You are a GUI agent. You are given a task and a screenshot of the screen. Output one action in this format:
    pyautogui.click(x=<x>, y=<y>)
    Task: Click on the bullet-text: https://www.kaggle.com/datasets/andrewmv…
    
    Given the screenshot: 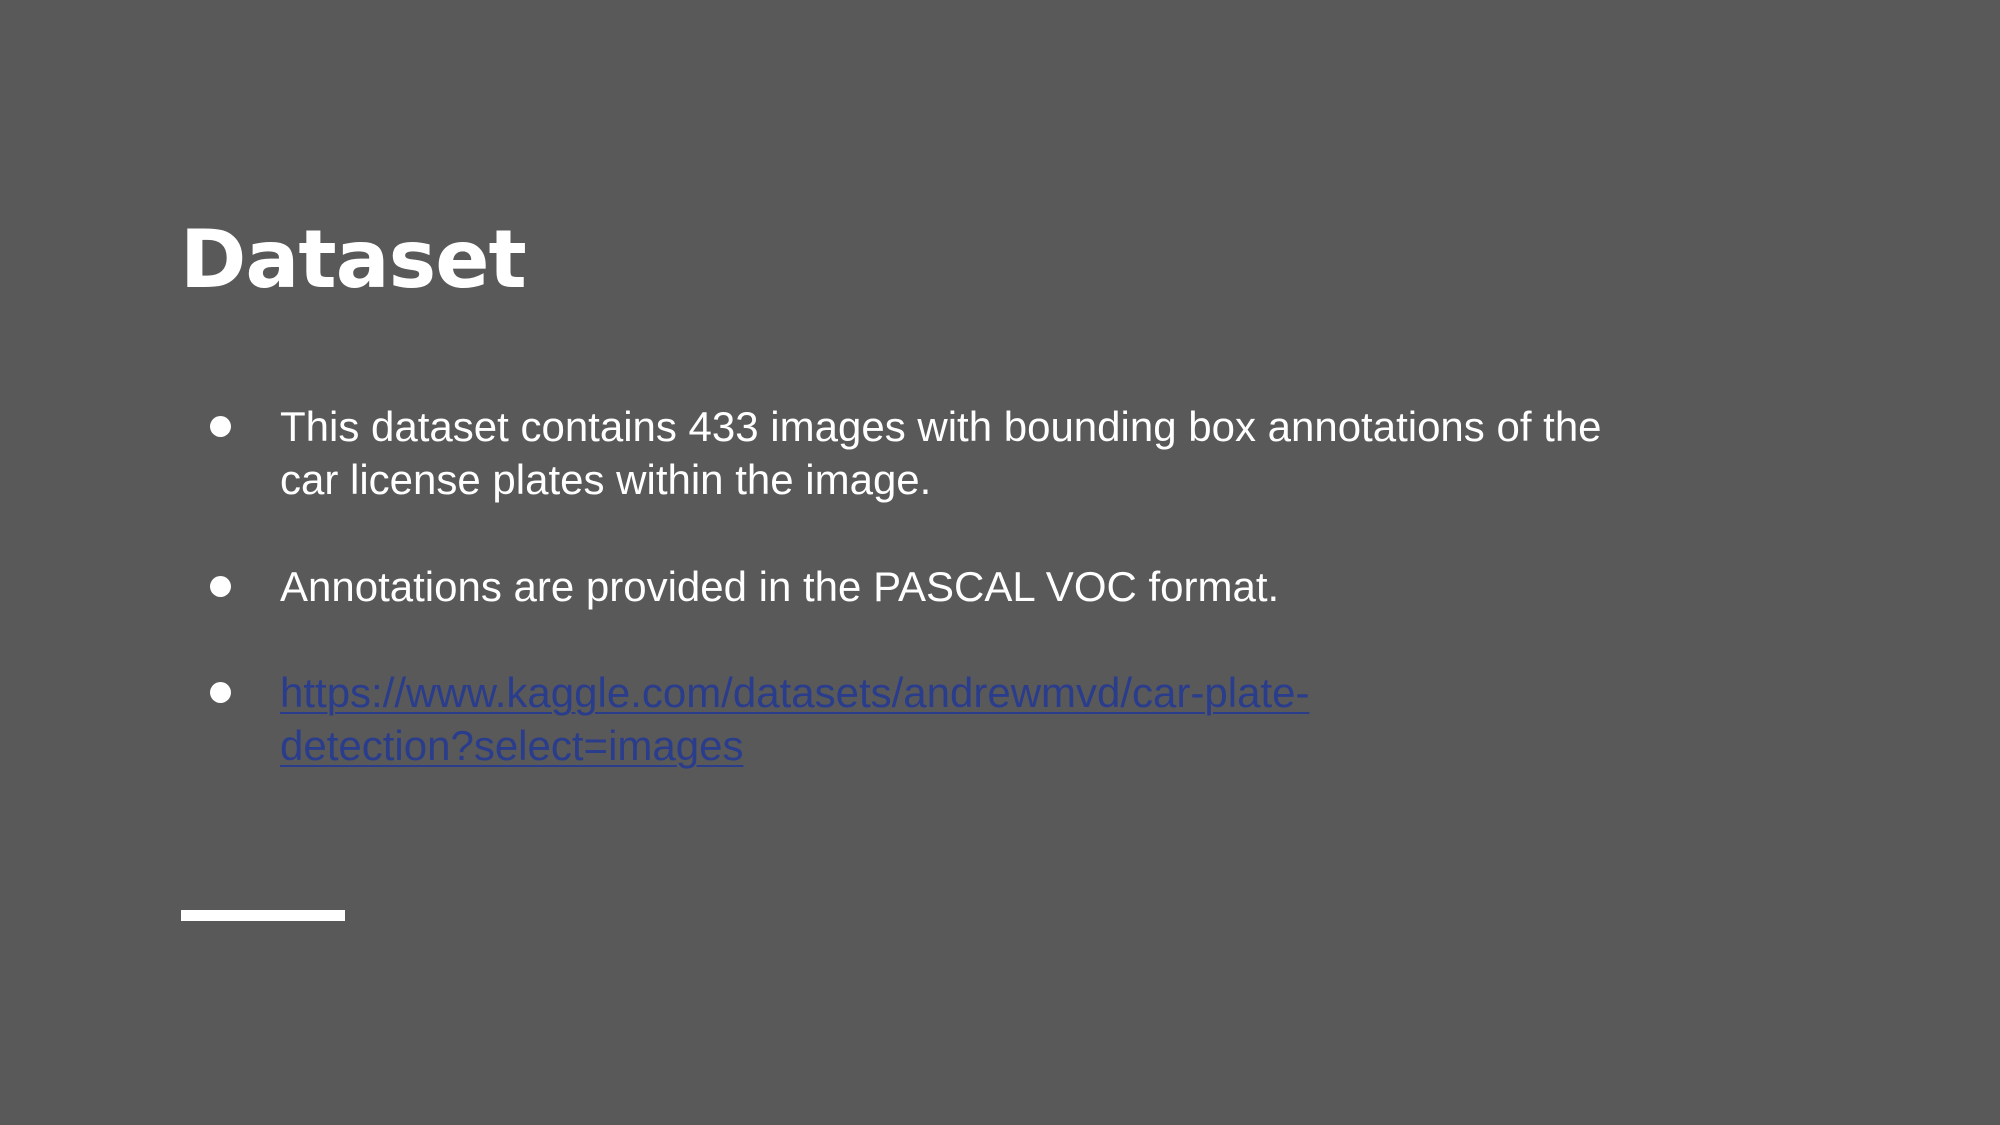 What is the action you would take?
    pyautogui.click(x=1000, y=719)
    